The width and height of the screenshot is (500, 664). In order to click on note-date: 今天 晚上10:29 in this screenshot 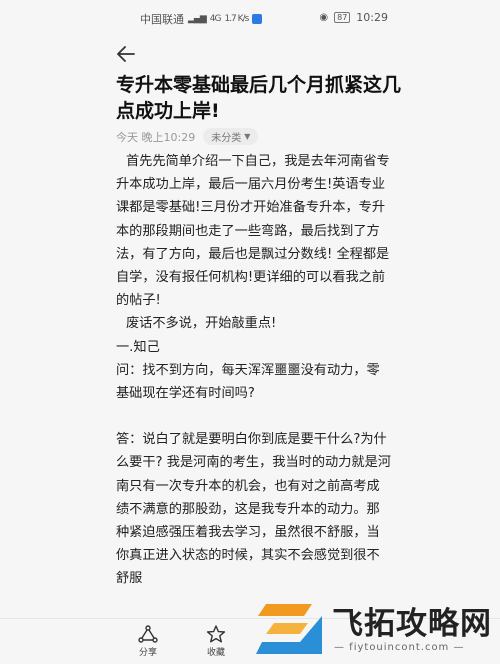, I will do `click(156, 137)`.